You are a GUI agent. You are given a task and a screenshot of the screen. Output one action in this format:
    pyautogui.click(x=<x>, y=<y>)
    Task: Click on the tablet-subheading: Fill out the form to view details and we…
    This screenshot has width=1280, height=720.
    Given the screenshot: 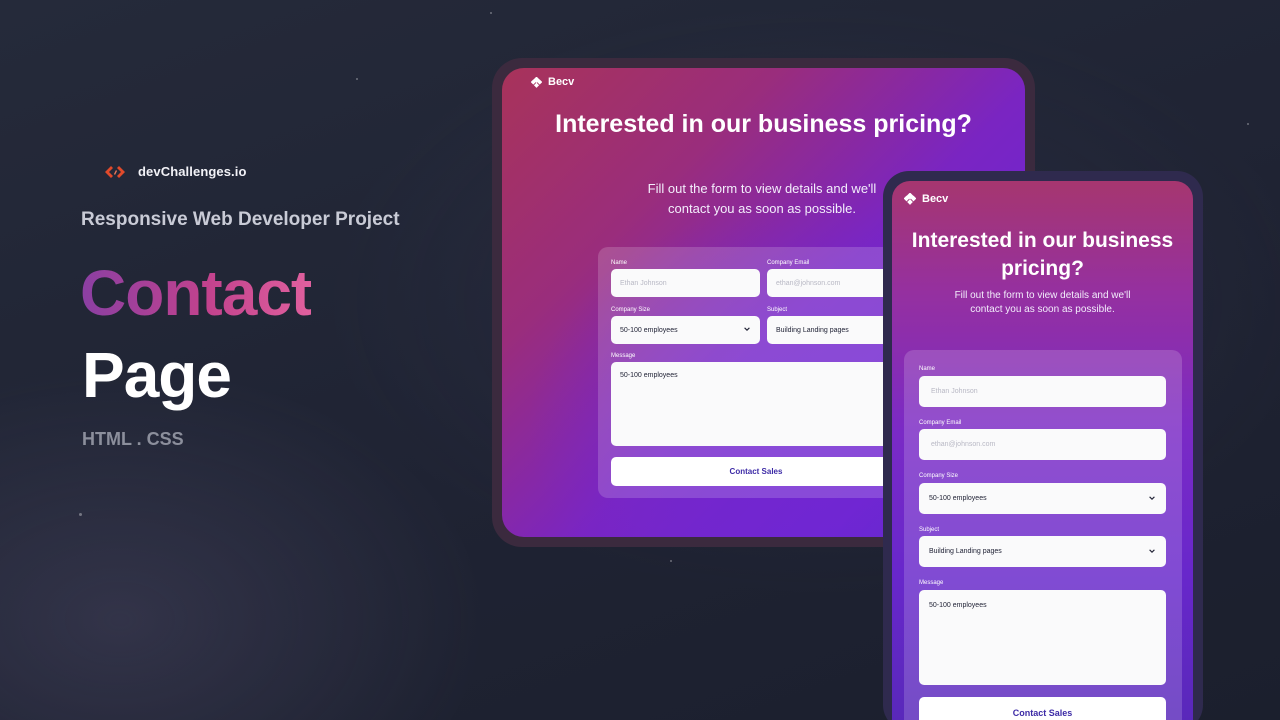 What is the action you would take?
    pyautogui.click(x=762, y=198)
    